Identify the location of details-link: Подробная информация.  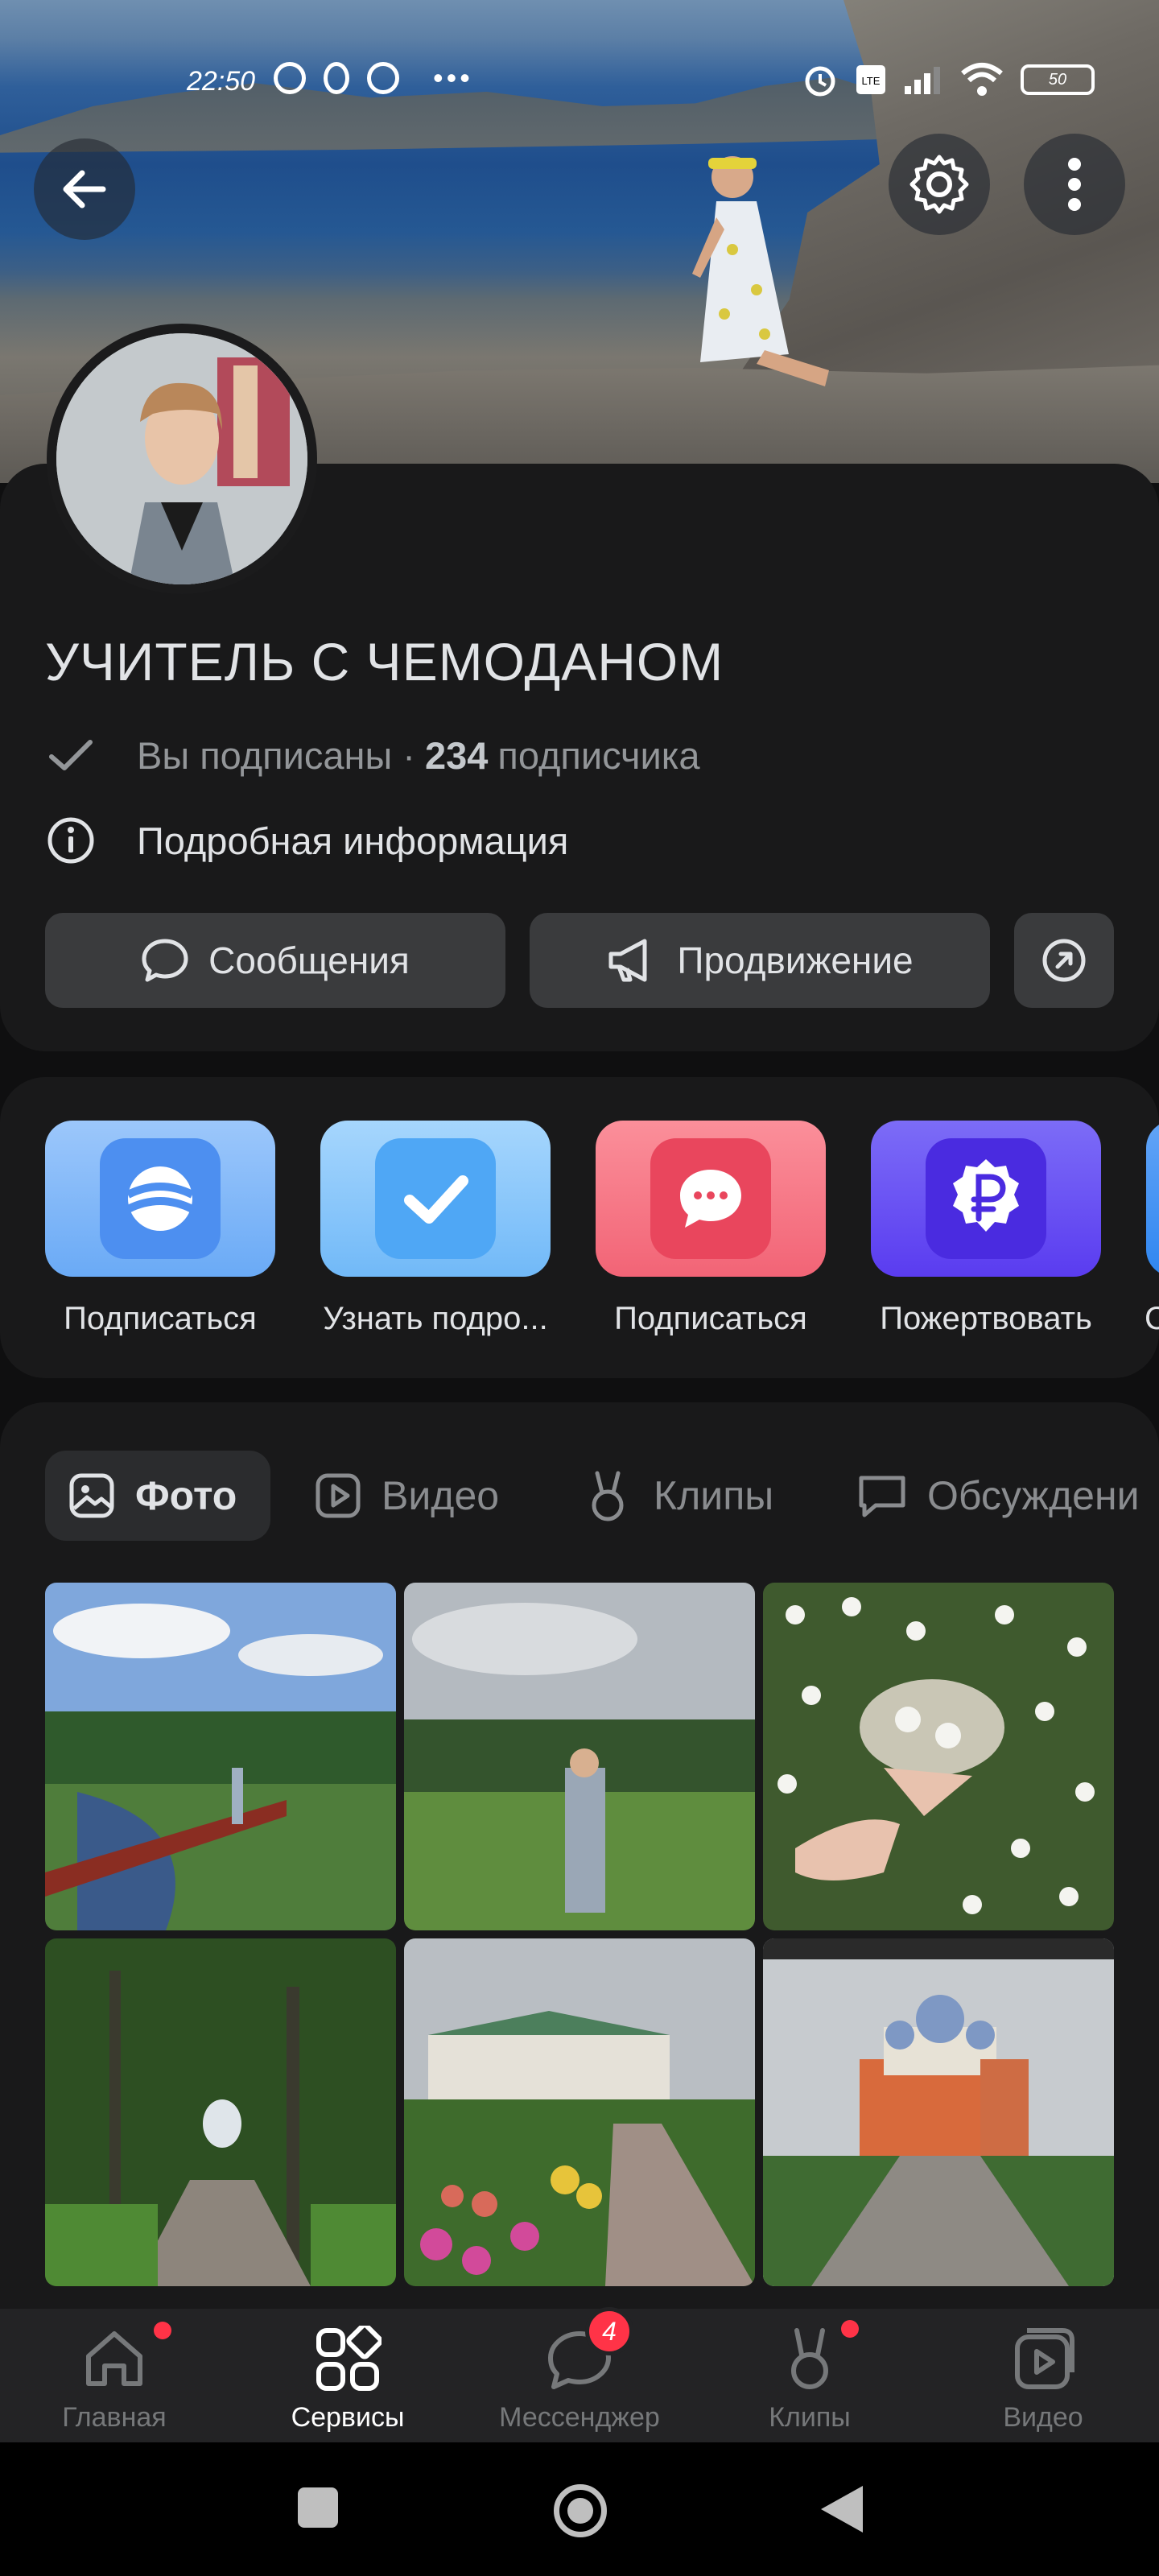
(306, 841).